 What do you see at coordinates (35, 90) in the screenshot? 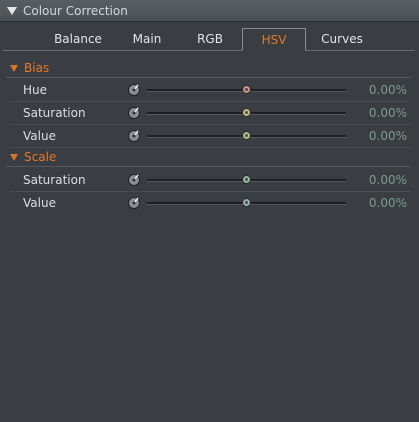
I see `param-label: Hue` at bounding box center [35, 90].